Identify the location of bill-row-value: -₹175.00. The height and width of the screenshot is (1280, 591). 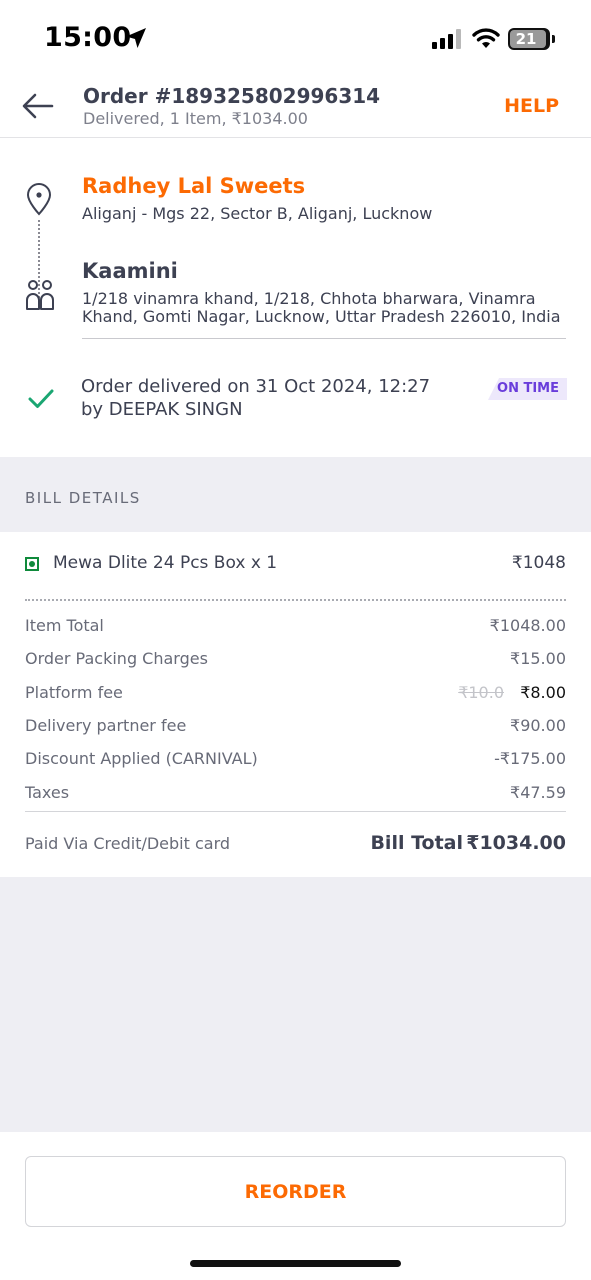
(530, 758).